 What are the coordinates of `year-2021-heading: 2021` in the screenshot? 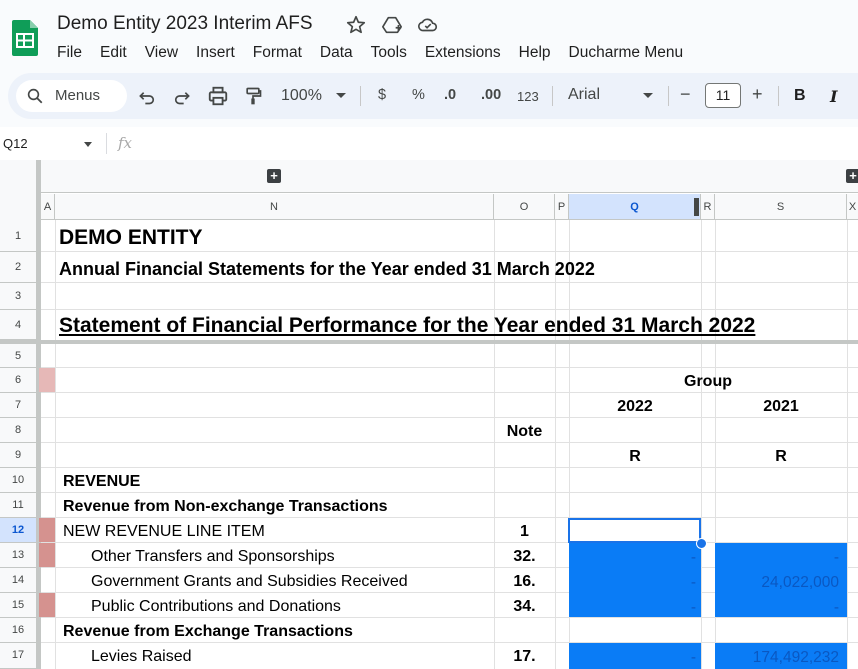 It's located at (781, 407).